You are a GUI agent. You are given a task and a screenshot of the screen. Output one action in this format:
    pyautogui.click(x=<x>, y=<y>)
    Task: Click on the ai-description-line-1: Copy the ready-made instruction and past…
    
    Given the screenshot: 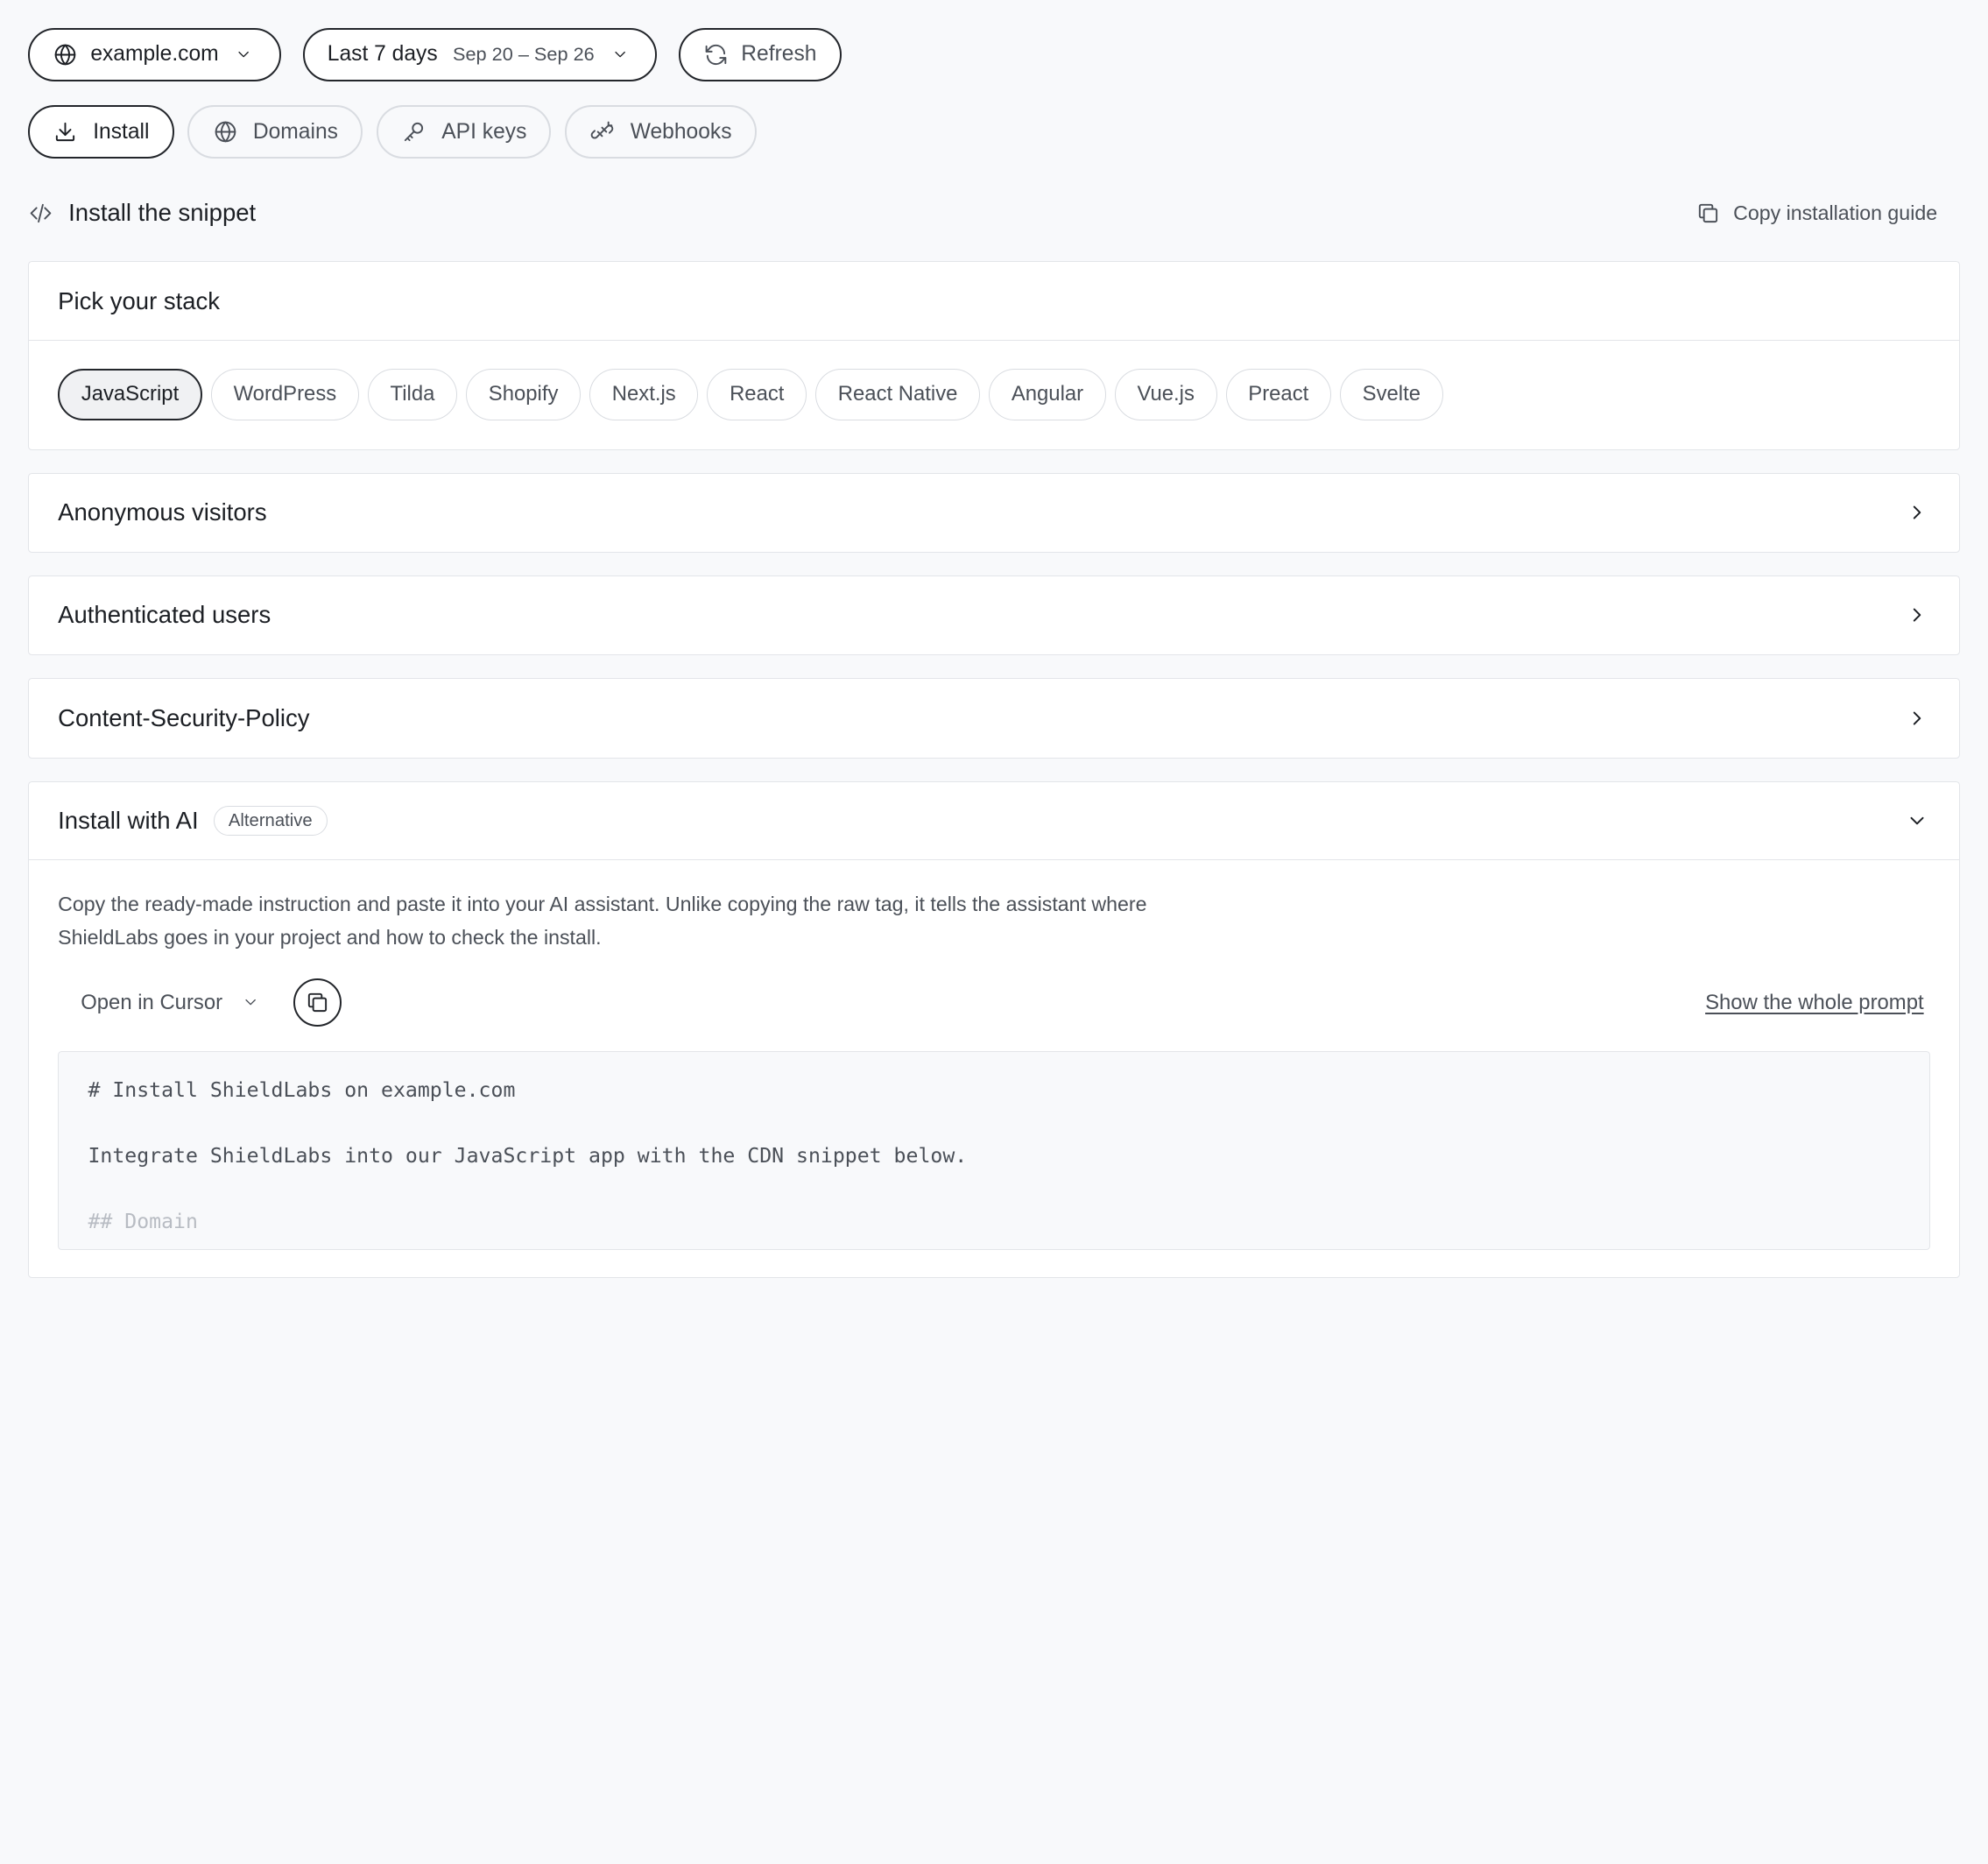 What is the action you would take?
    pyautogui.click(x=602, y=904)
    